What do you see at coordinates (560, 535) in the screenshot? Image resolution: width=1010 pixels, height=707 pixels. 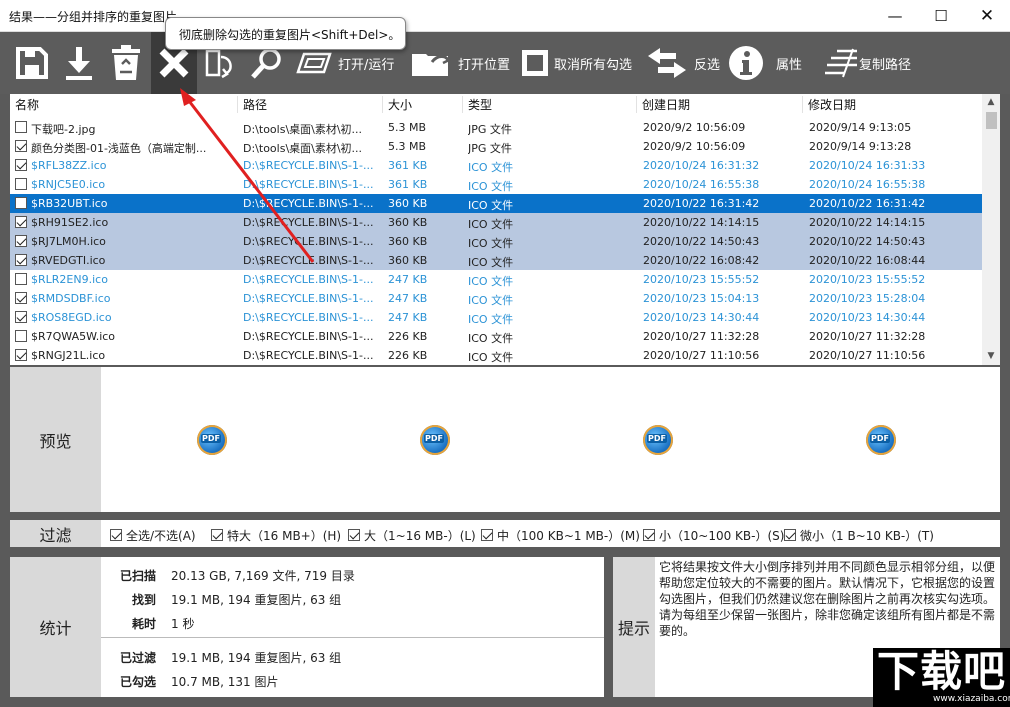 I see `filter-medium: 中（100 KB~1 MB-）(M)` at bounding box center [560, 535].